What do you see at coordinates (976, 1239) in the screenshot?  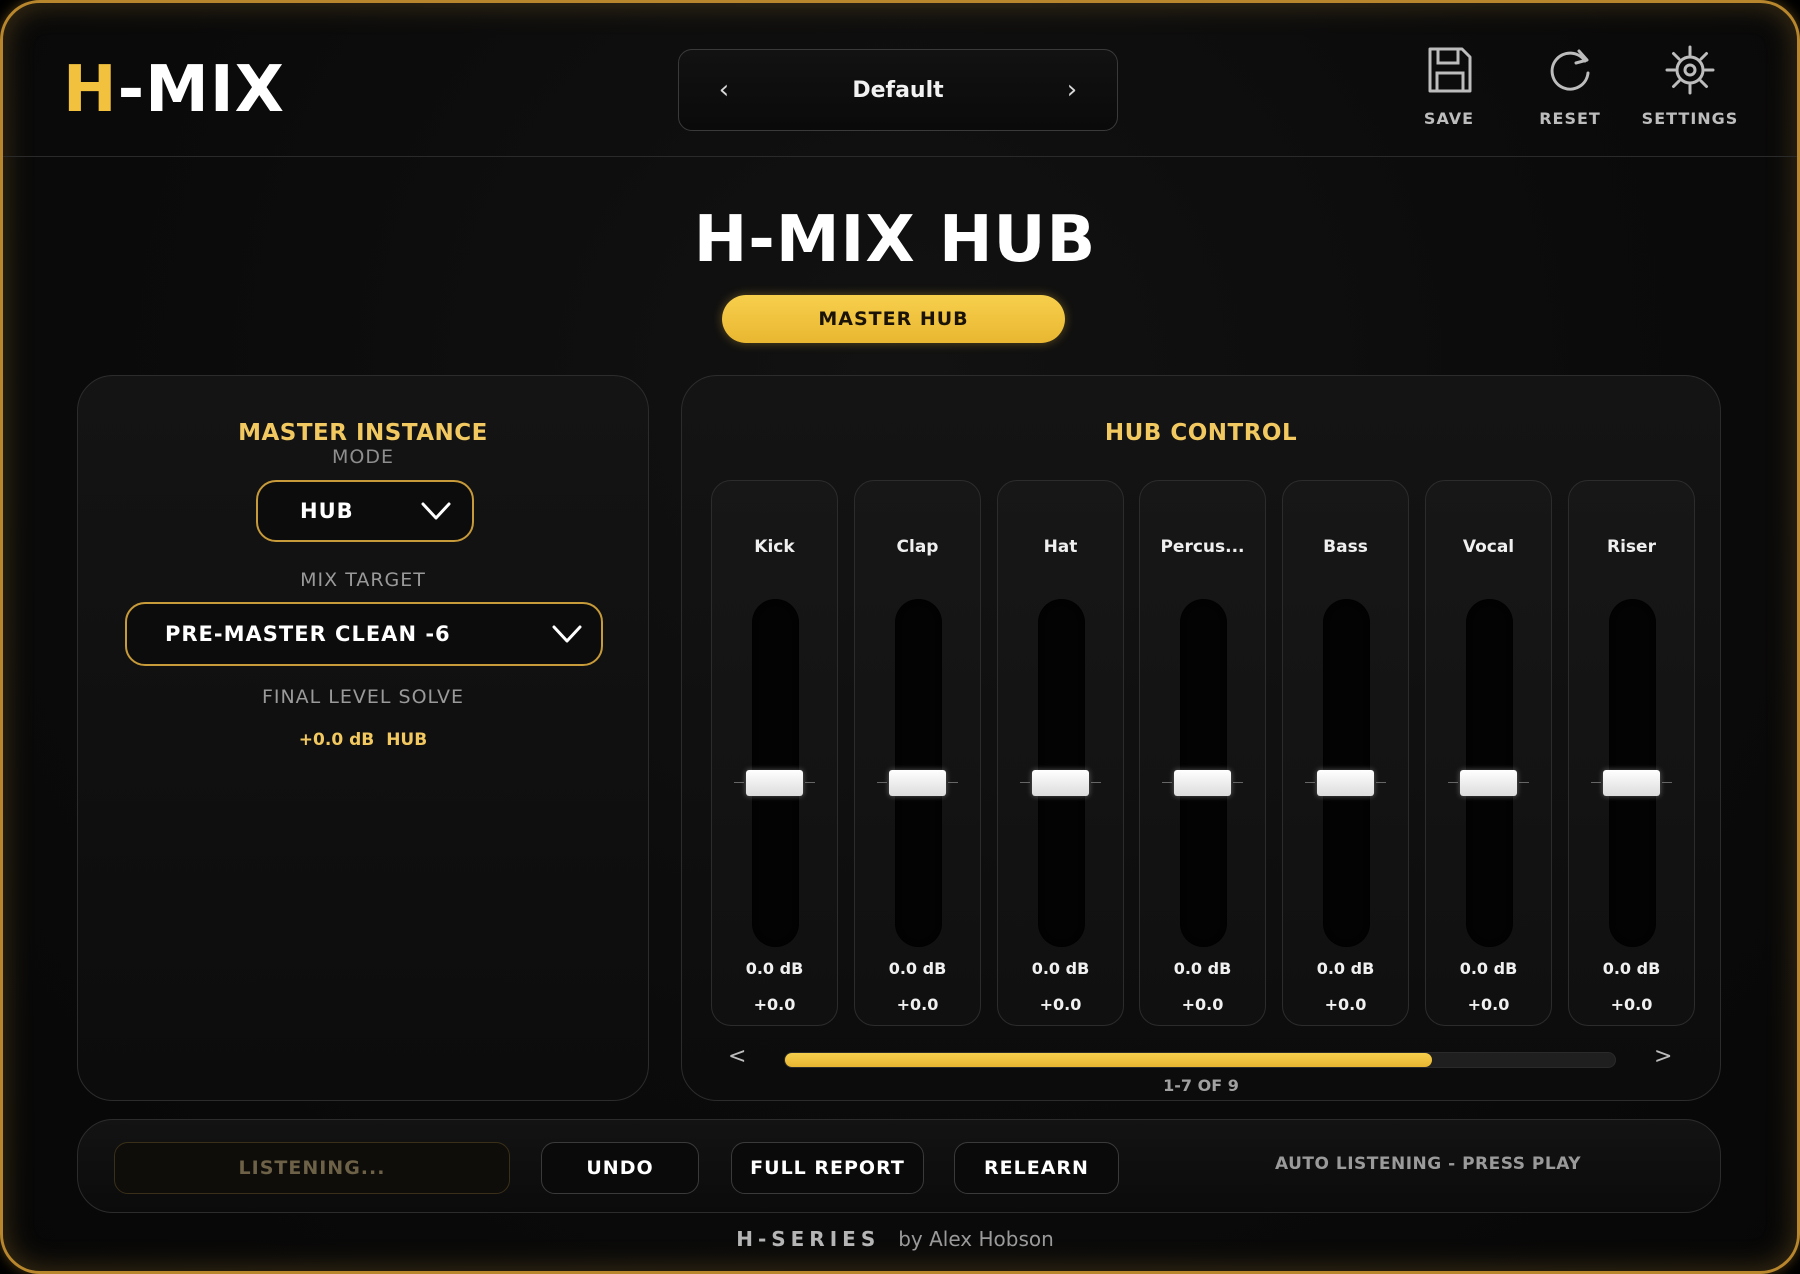 I see `author-credit: by Alex Hobson` at bounding box center [976, 1239].